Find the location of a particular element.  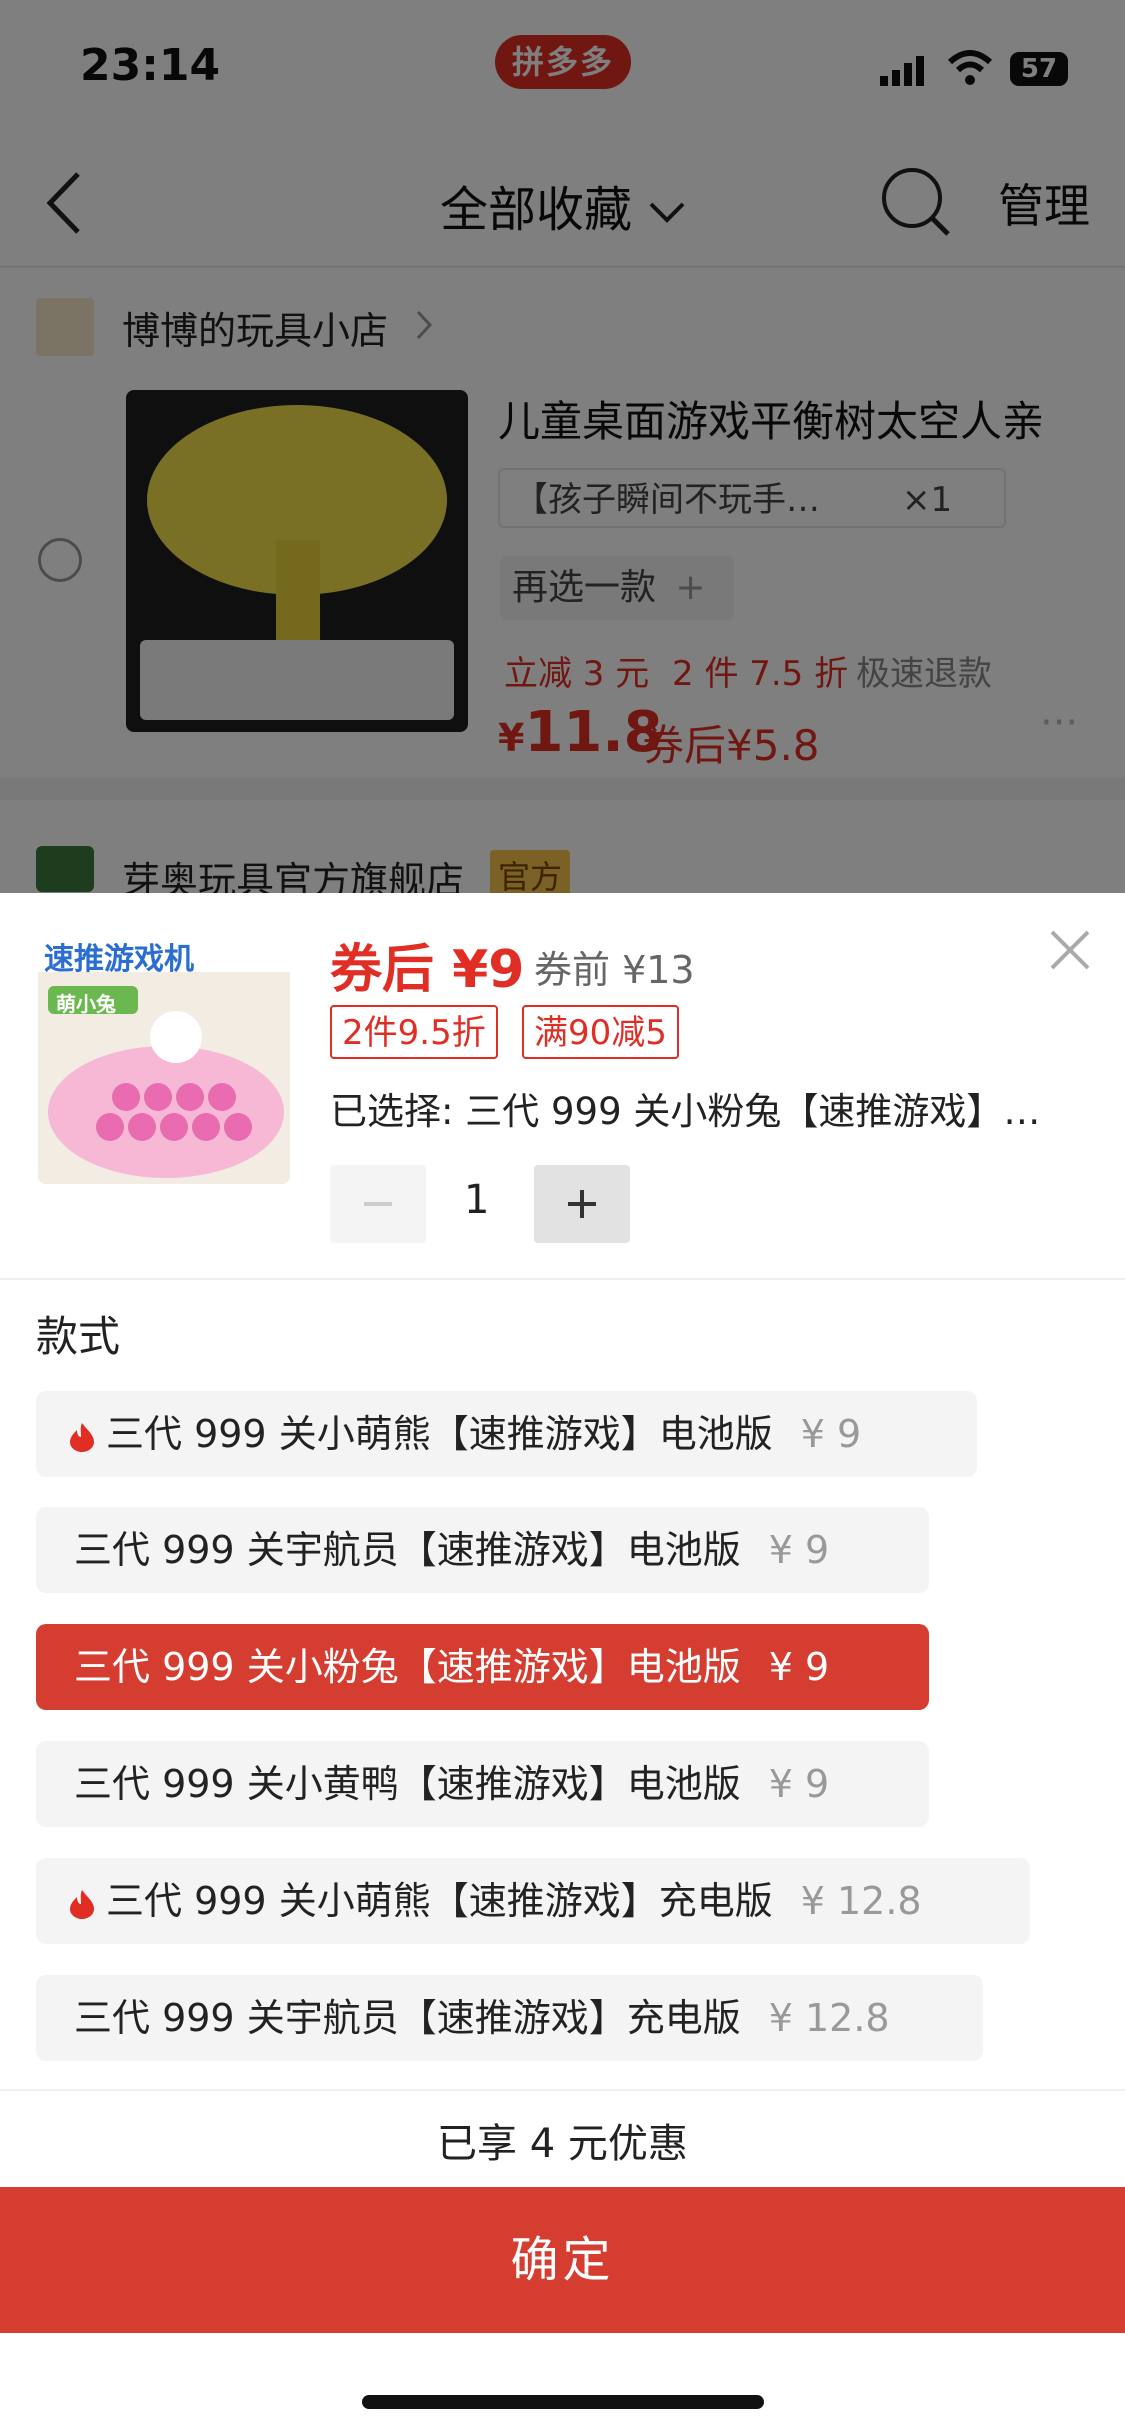

after-coupon-price: 券后 ¥9 is located at coordinates (427, 970).